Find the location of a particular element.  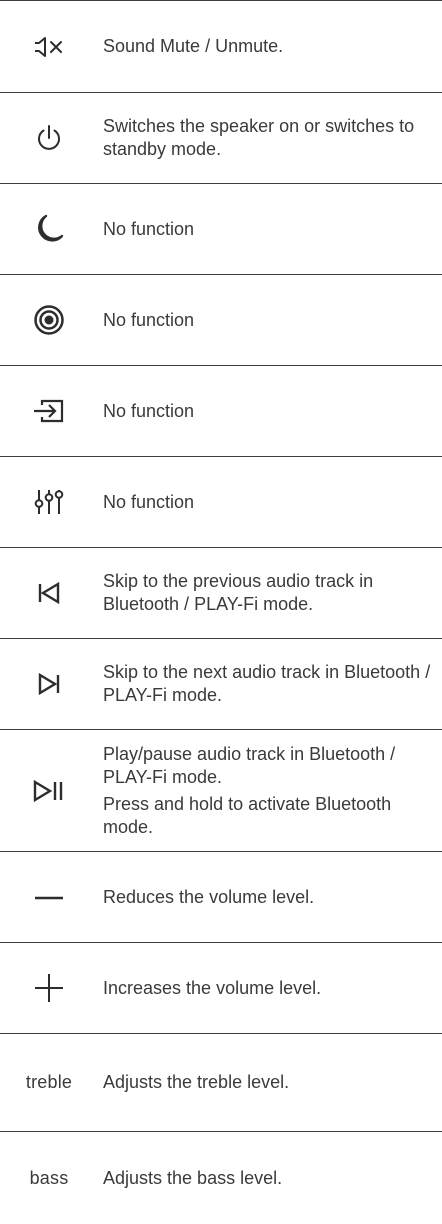

table-row: Sound Mute / Unmute. is located at coordinates (221, 46).